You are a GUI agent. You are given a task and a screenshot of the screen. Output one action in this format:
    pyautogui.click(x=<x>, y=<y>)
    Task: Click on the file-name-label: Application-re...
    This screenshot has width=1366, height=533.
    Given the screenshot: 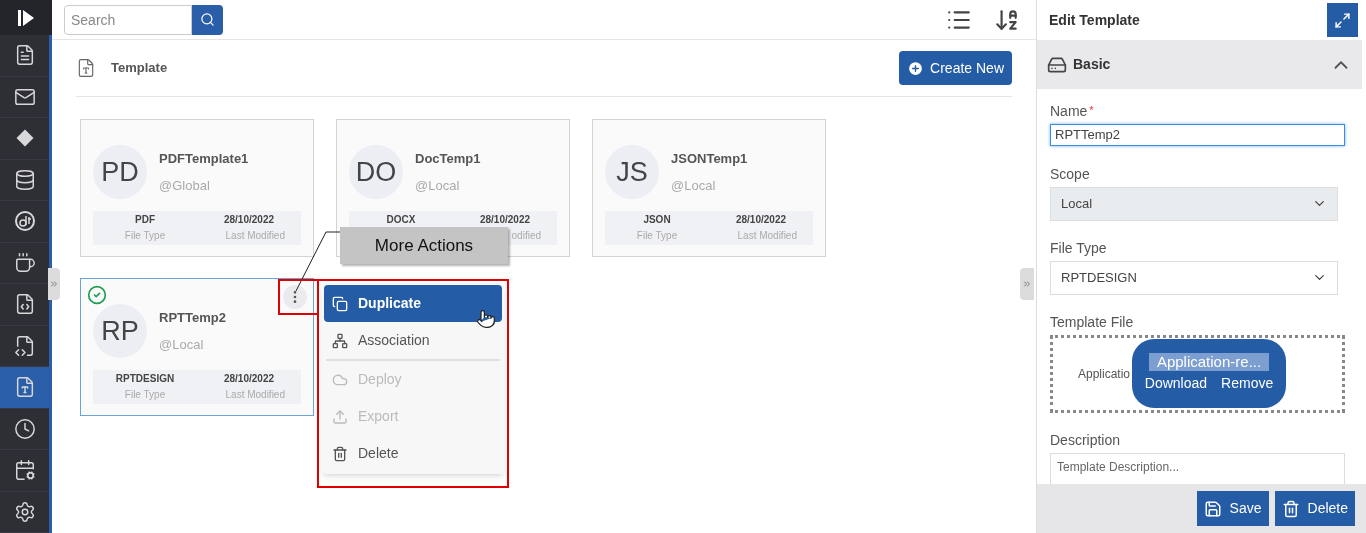 What is the action you would take?
    pyautogui.click(x=1209, y=362)
    